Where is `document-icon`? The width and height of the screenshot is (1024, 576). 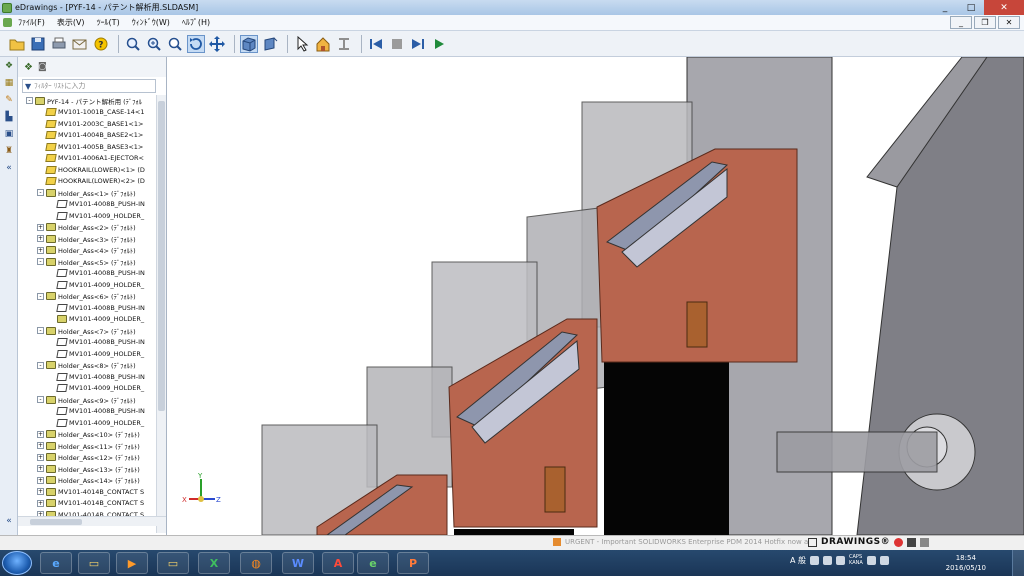
document-icon is located at coordinates (7, 22).